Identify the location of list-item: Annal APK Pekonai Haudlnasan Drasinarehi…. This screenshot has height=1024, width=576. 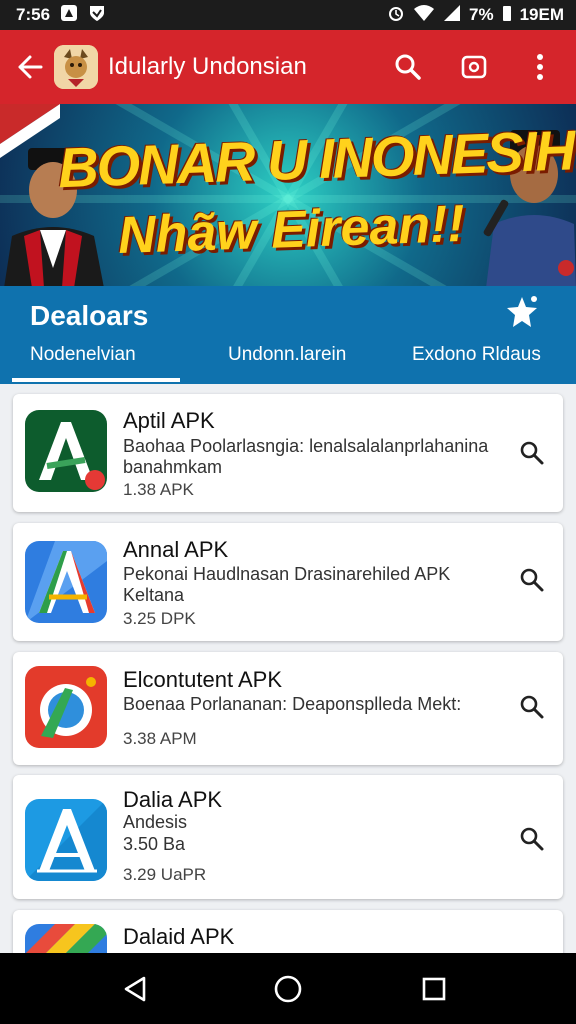
(288, 582).